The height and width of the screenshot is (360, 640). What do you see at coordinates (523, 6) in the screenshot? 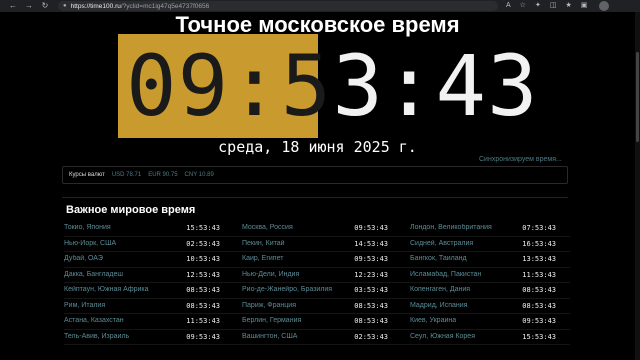
I see `favorite-icon: ☆` at bounding box center [523, 6].